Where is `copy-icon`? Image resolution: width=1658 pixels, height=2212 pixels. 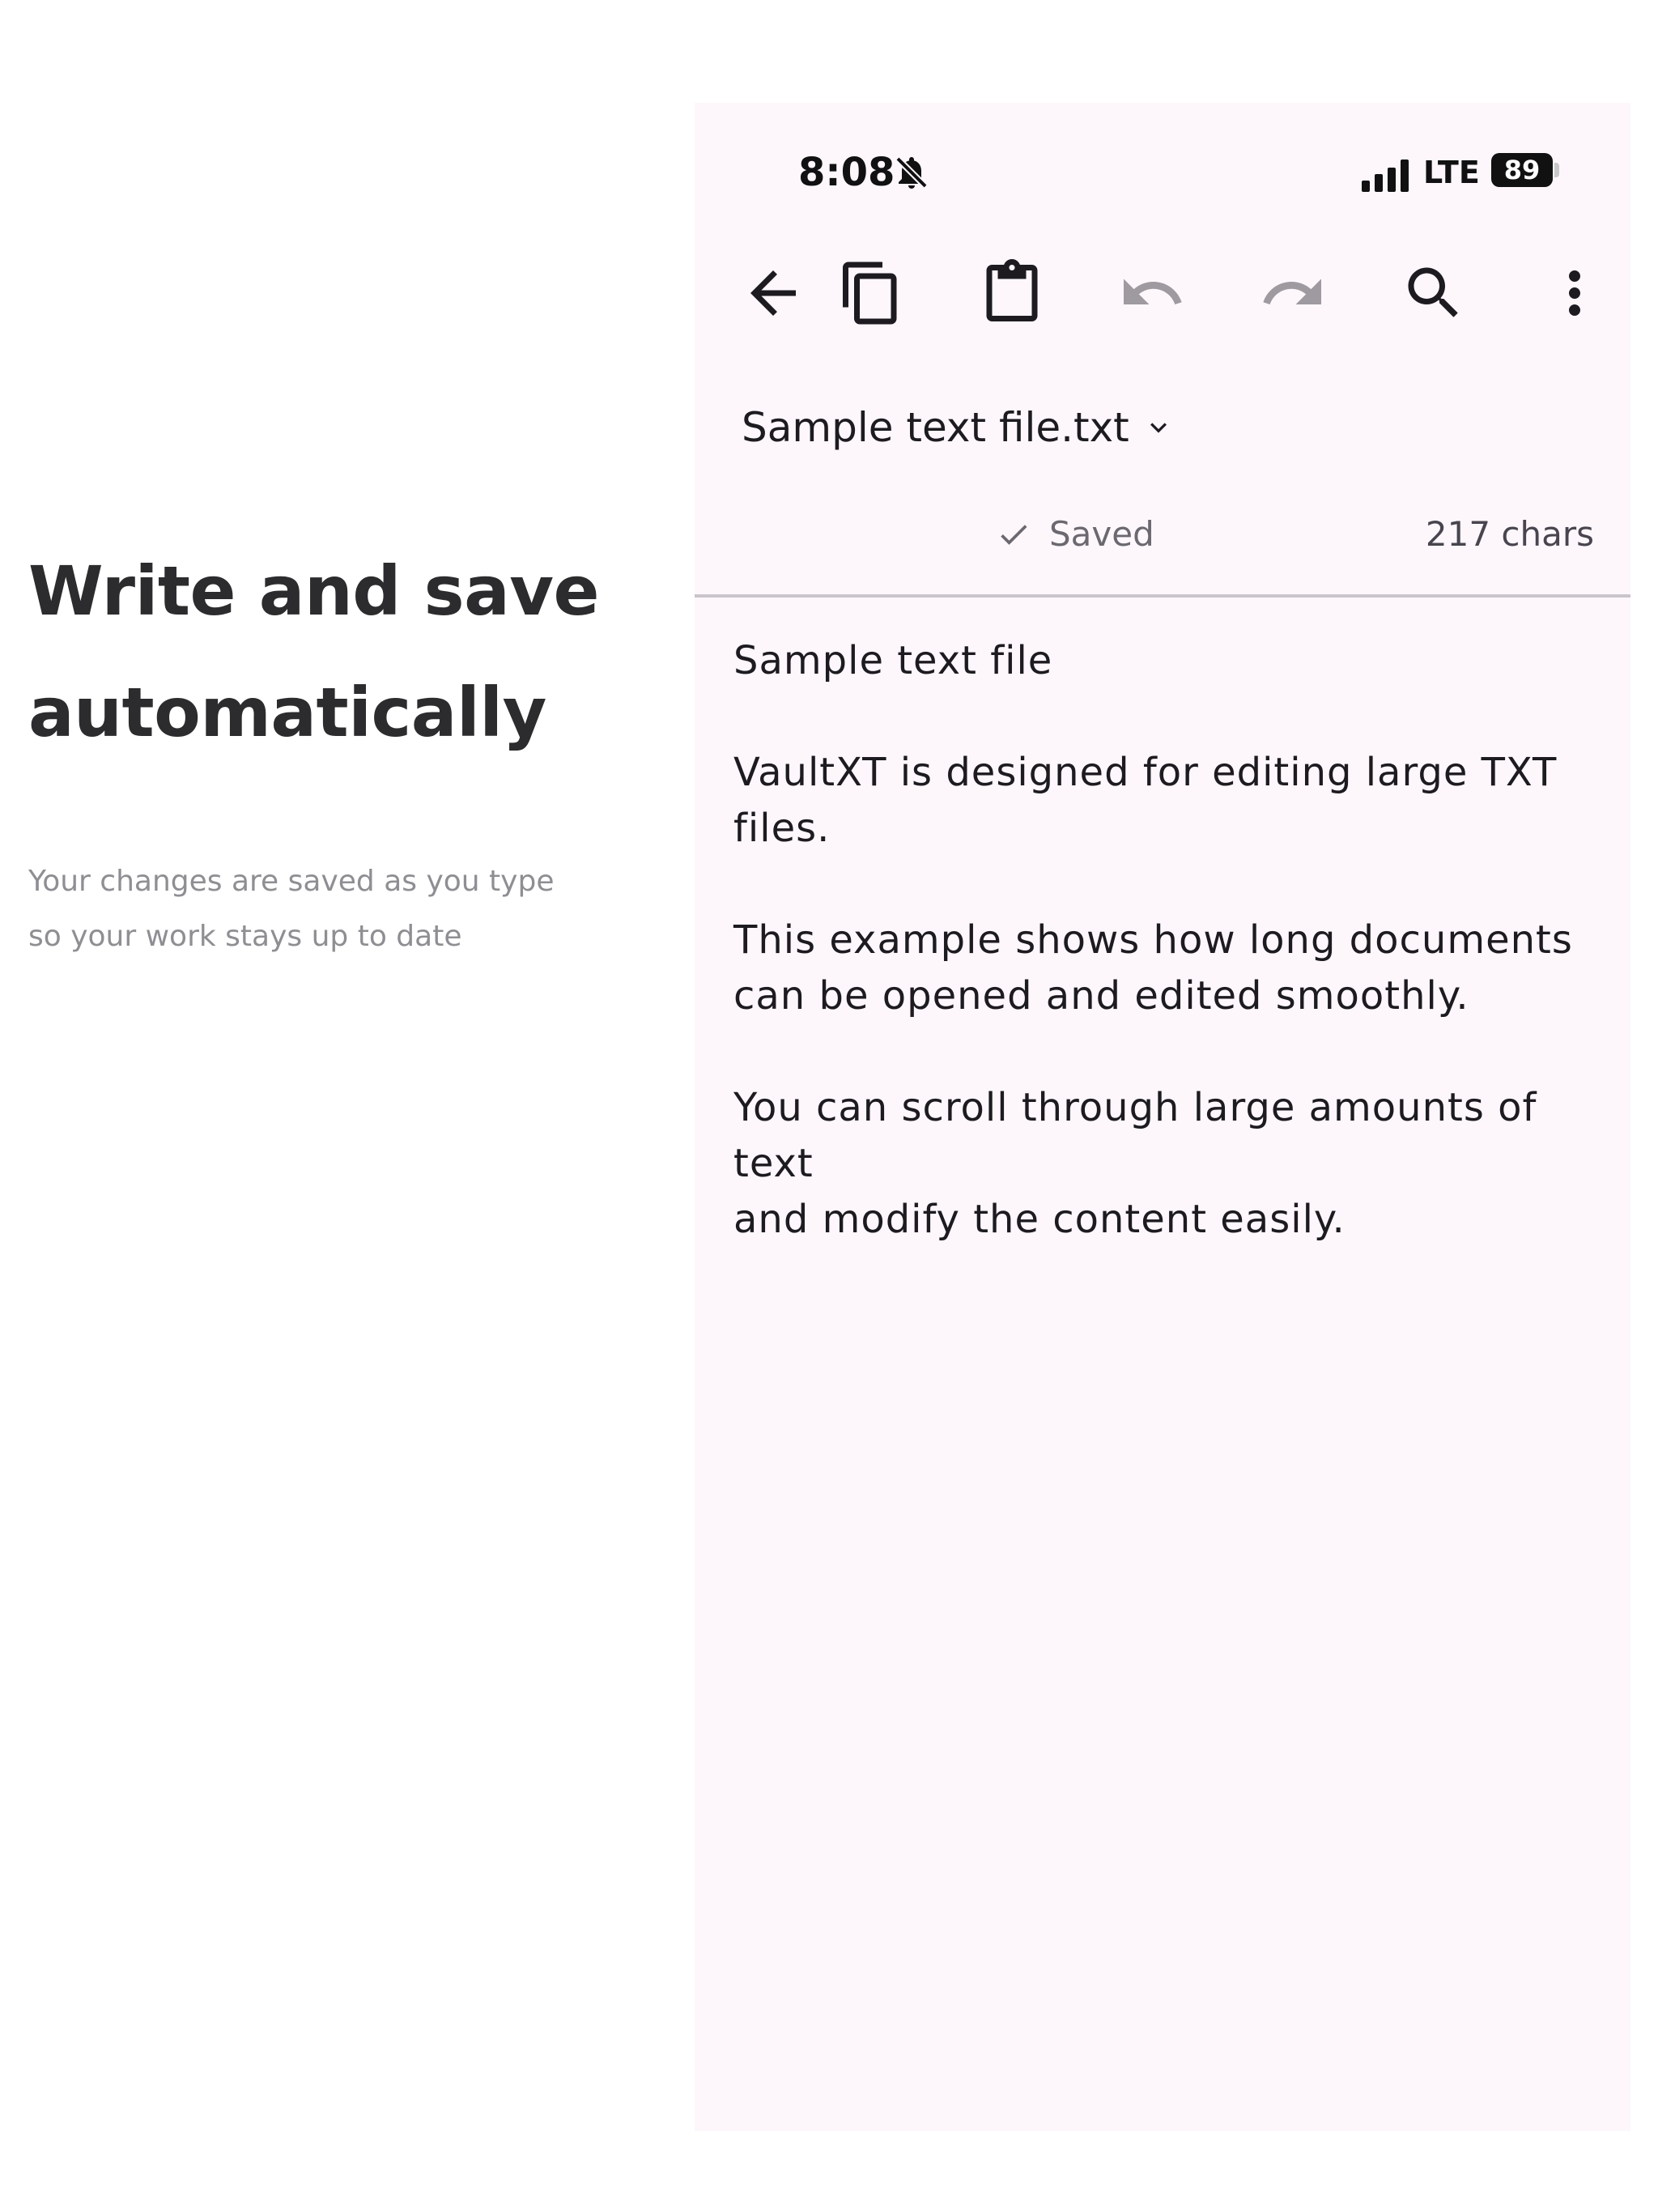 copy-icon is located at coordinates (870, 293).